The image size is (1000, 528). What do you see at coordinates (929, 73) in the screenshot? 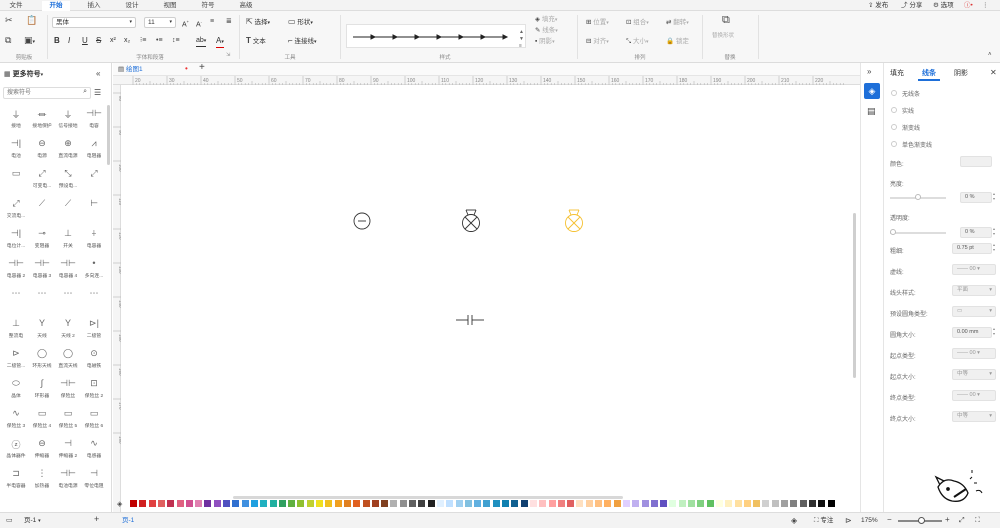
I see `tab-line: 线条` at bounding box center [929, 73].